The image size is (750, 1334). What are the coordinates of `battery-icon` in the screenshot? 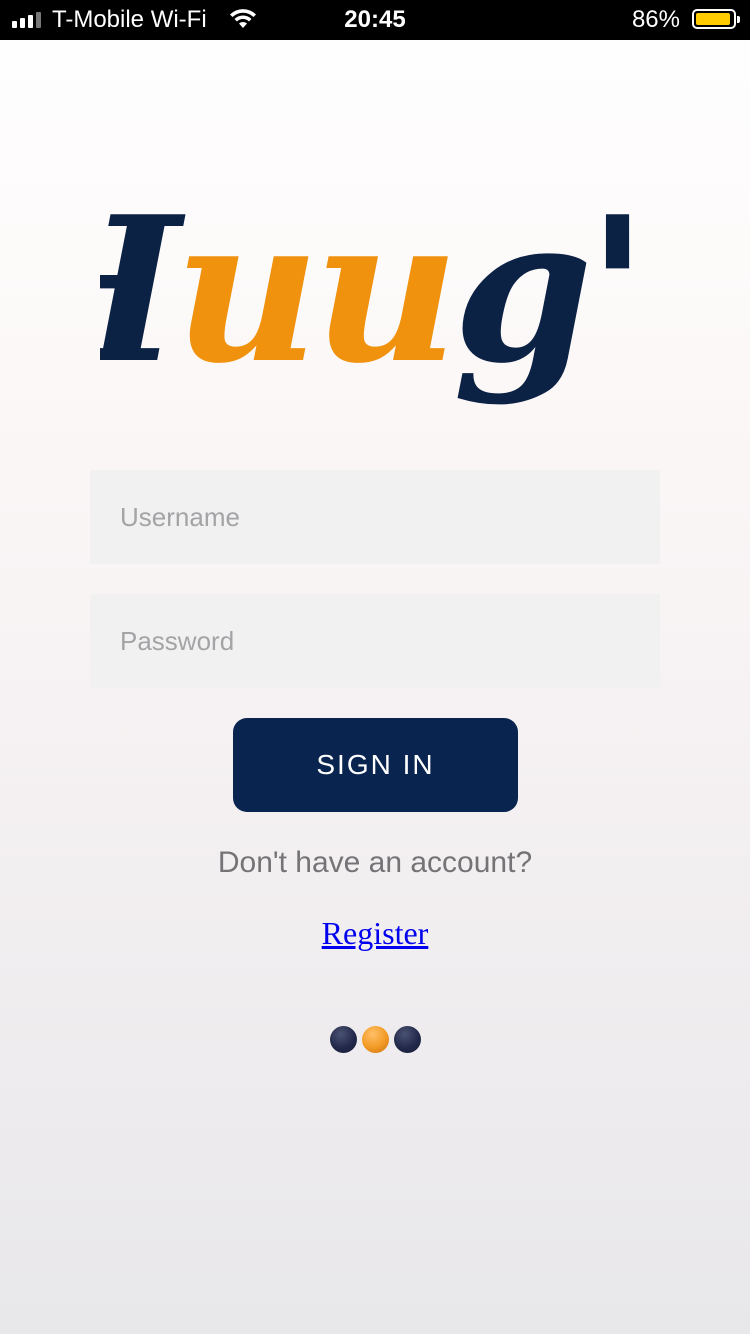 It's located at (716, 19).